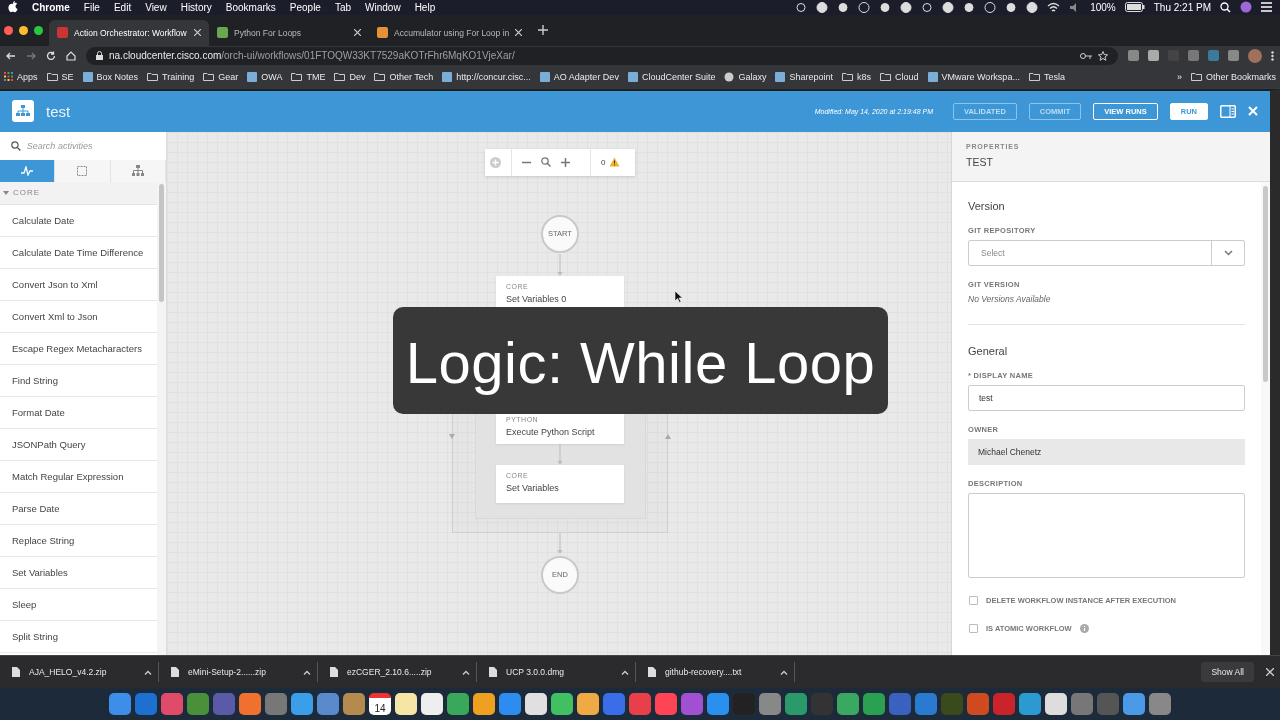 This screenshot has width=1280, height=720. I want to click on download-item: eMini-Setup-2......zip, so click(241, 672).